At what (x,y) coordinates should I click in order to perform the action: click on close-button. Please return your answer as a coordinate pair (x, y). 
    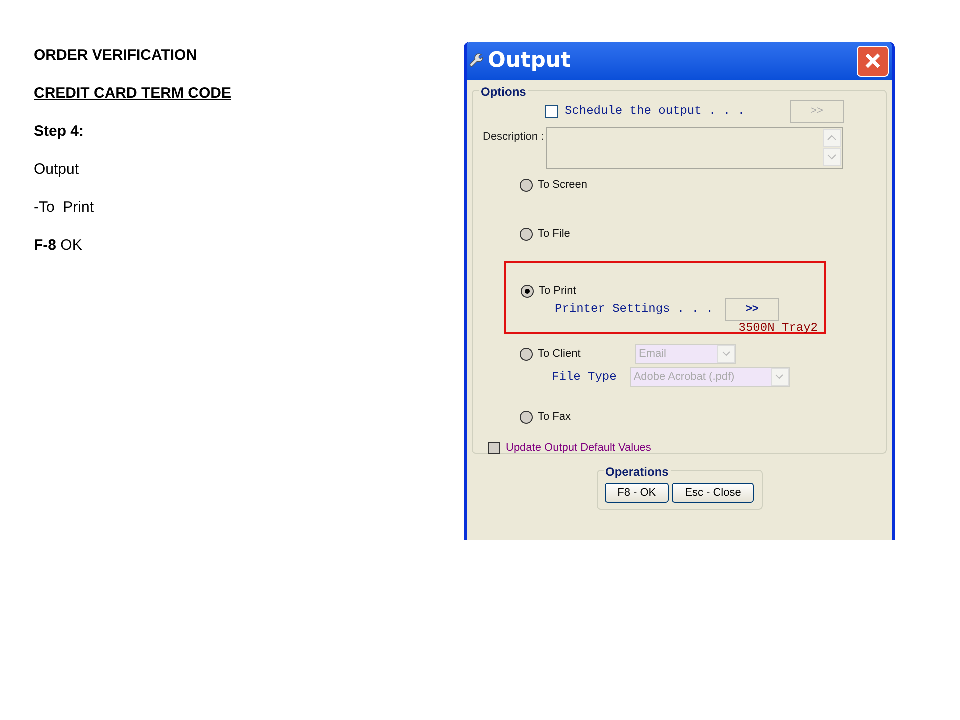
    Looking at the image, I should click on (873, 61).